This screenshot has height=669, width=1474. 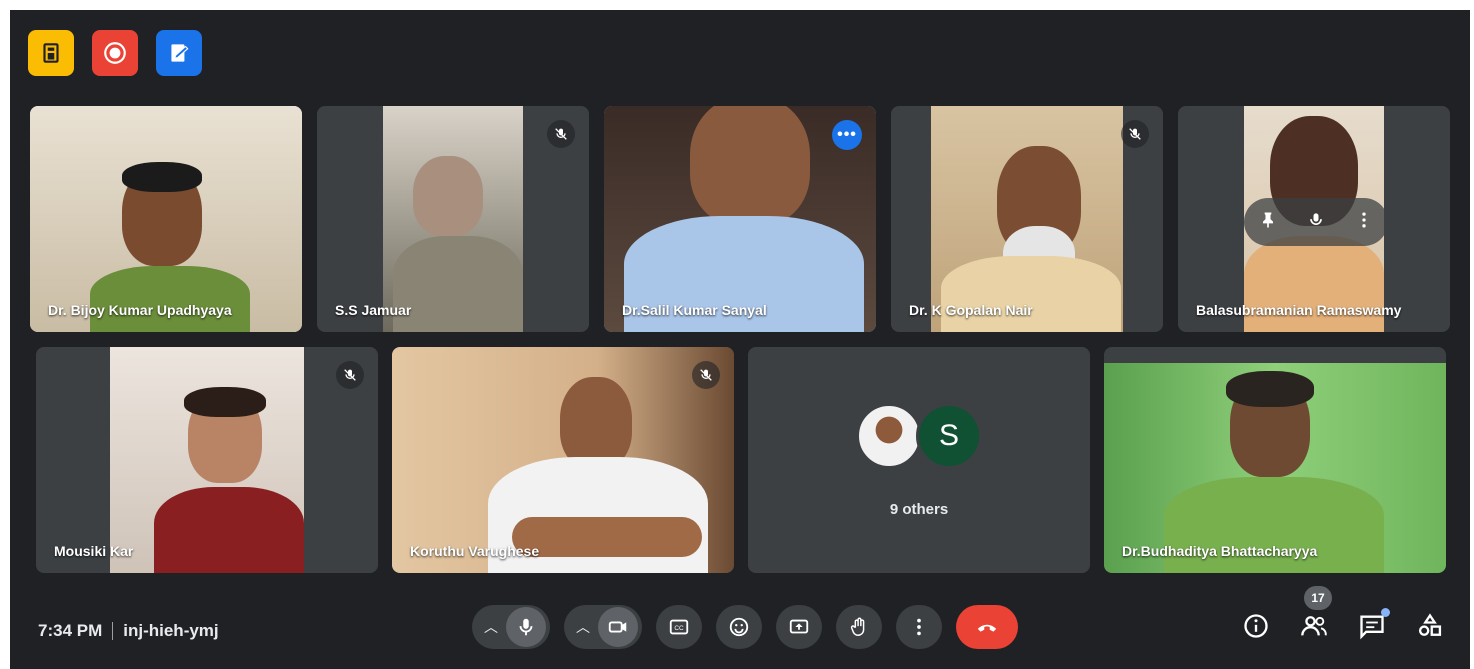 What do you see at coordinates (919, 627) in the screenshot?
I see `more-options-icon` at bounding box center [919, 627].